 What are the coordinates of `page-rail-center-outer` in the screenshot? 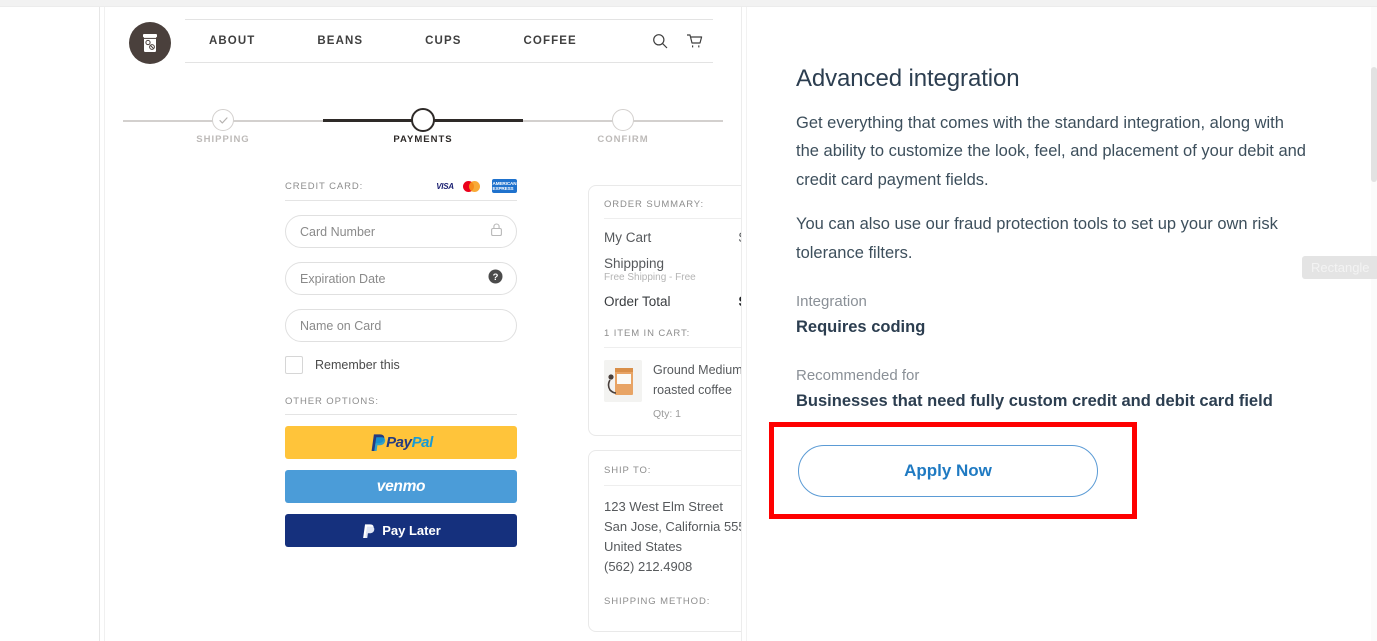 It's located at (741, 324).